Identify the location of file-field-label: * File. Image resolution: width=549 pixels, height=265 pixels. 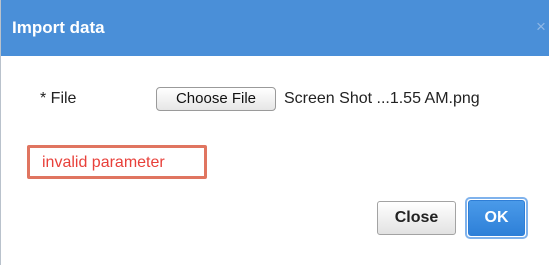
(58, 98).